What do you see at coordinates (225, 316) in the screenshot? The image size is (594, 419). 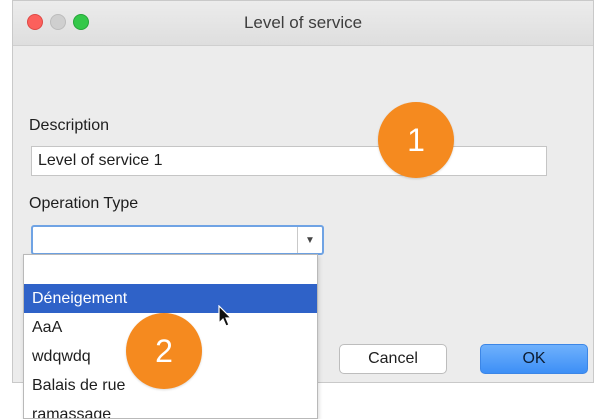 I see `pointer-cursor-icon` at bounding box center [225, 316].